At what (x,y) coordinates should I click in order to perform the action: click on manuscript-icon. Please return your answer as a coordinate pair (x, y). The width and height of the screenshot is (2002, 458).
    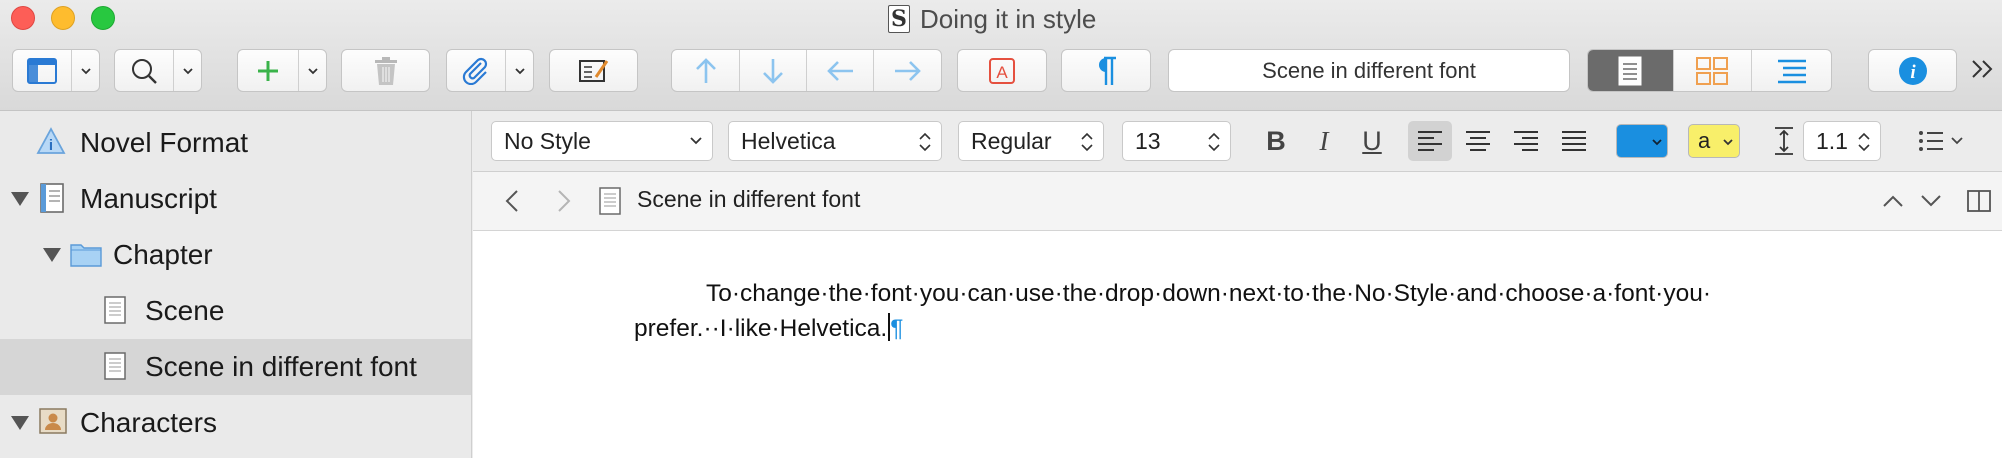
    Looking at the image, I should click on (52, 198).